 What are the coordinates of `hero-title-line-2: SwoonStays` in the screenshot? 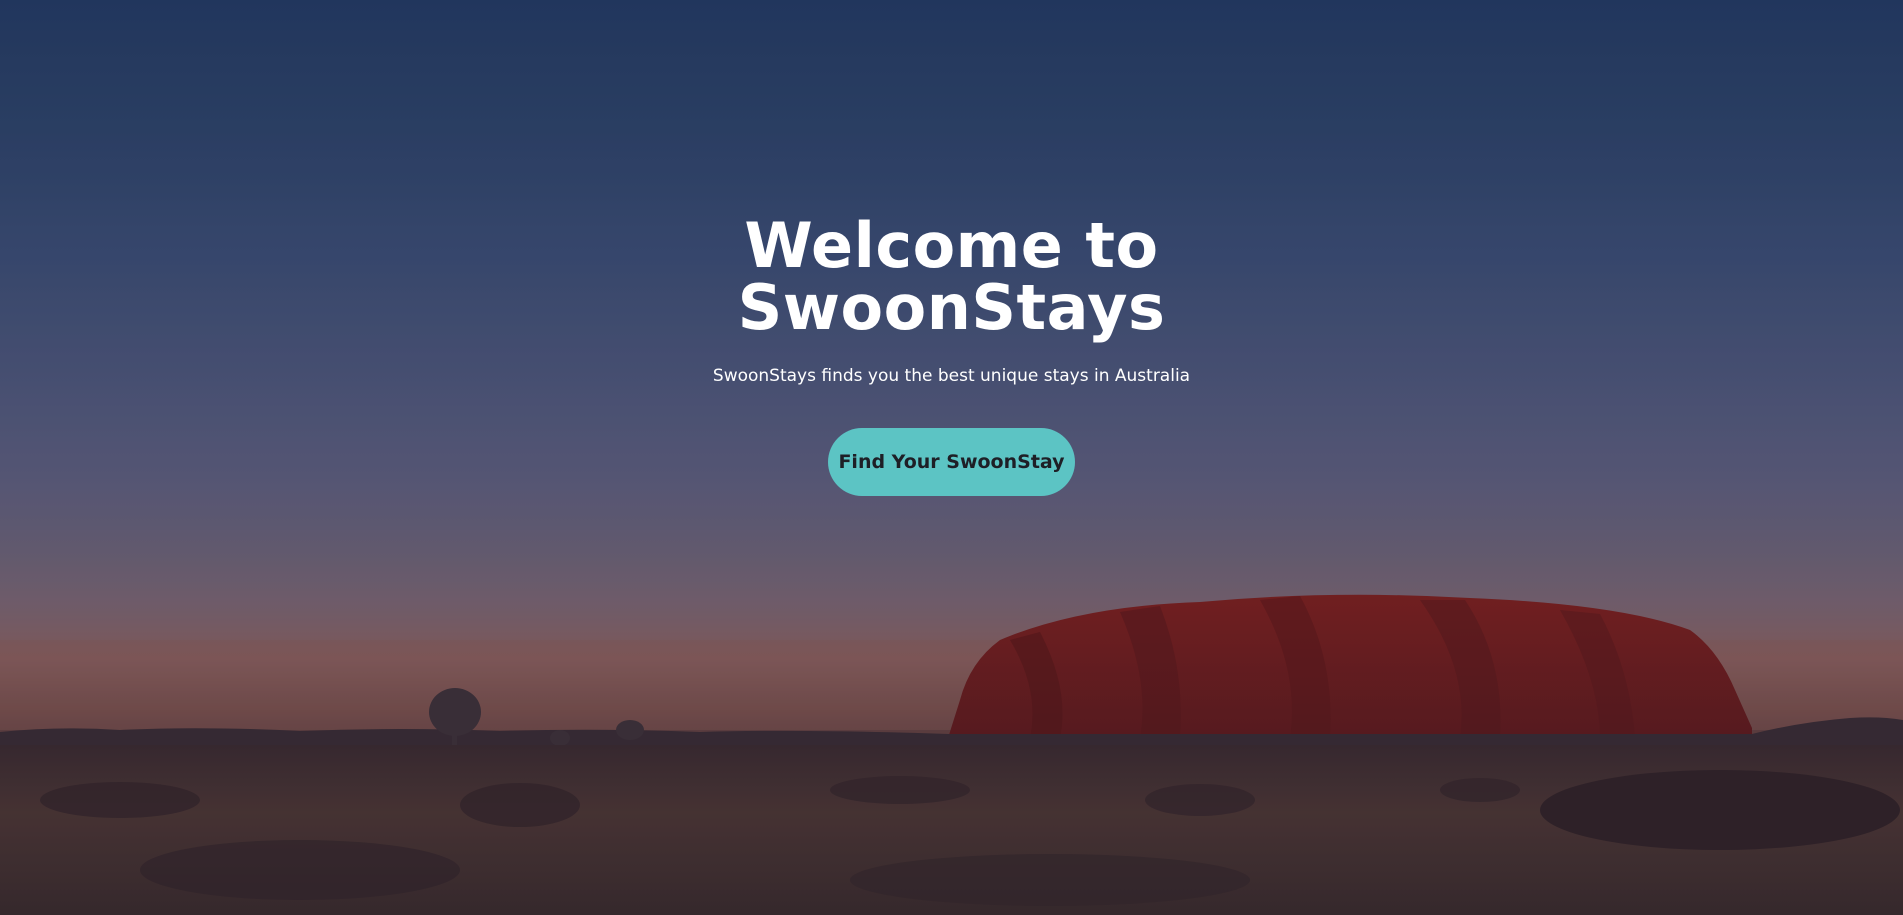 It's located at (951, 307).